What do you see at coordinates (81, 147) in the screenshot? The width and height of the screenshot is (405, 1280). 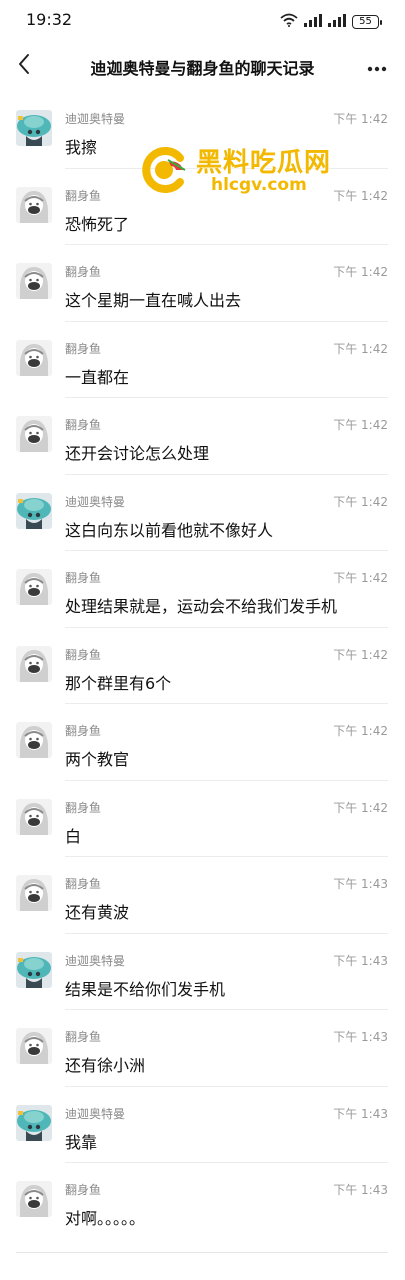 I see `message-text: 我擦` at bounding box center [81, 147].